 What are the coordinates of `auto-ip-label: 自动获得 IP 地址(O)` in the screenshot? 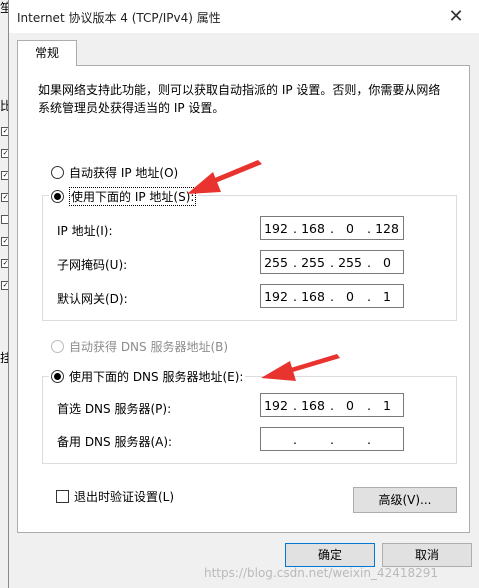 It's located at (124, 173).